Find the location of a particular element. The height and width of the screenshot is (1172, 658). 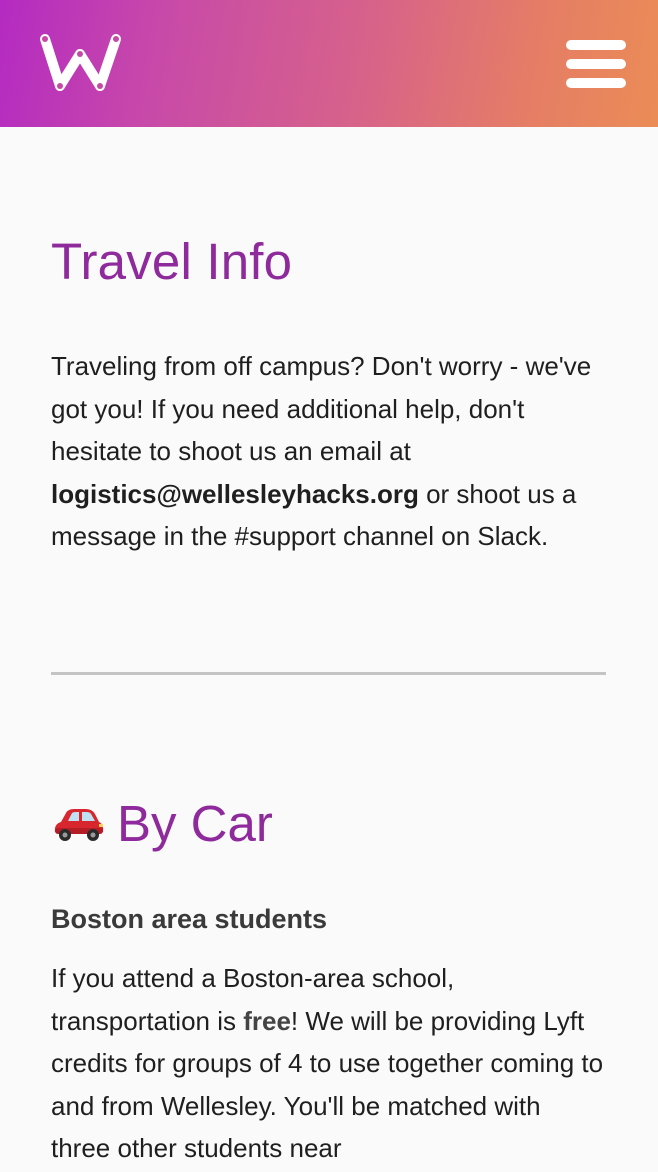

wellesley-hacks-logo-icon is located at coordinates (80, 63).